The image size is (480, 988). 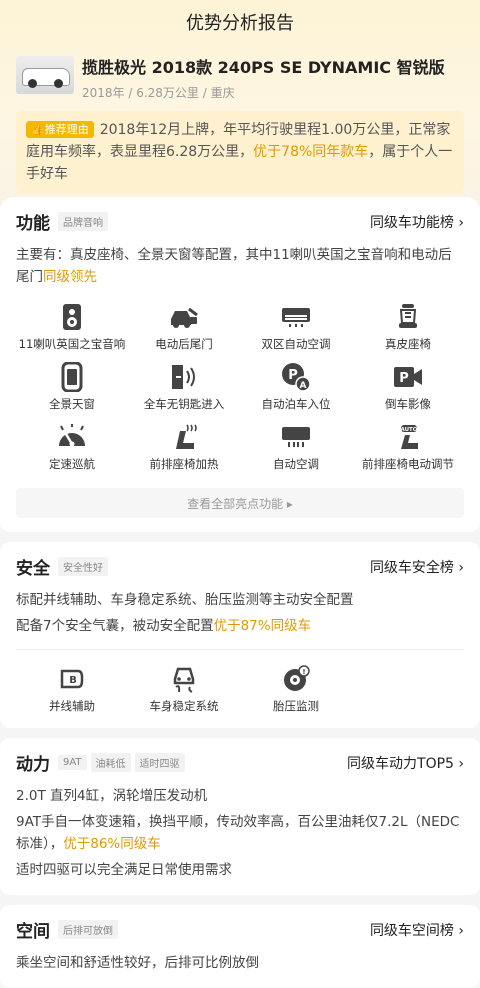 What do you see at coordinates (33, 224) in the screenshot?
I see `function-title: 功能` at bounding box center [33, 224].